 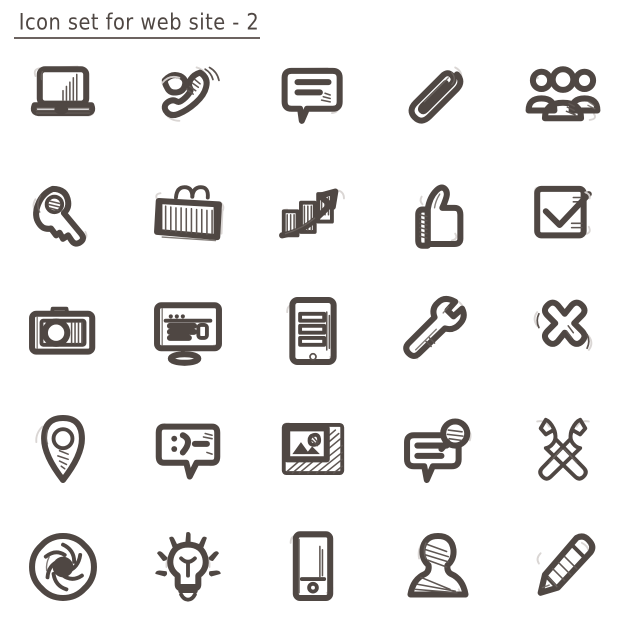 I want to click on monitor-browser-icon, so click(x=187, y=331).